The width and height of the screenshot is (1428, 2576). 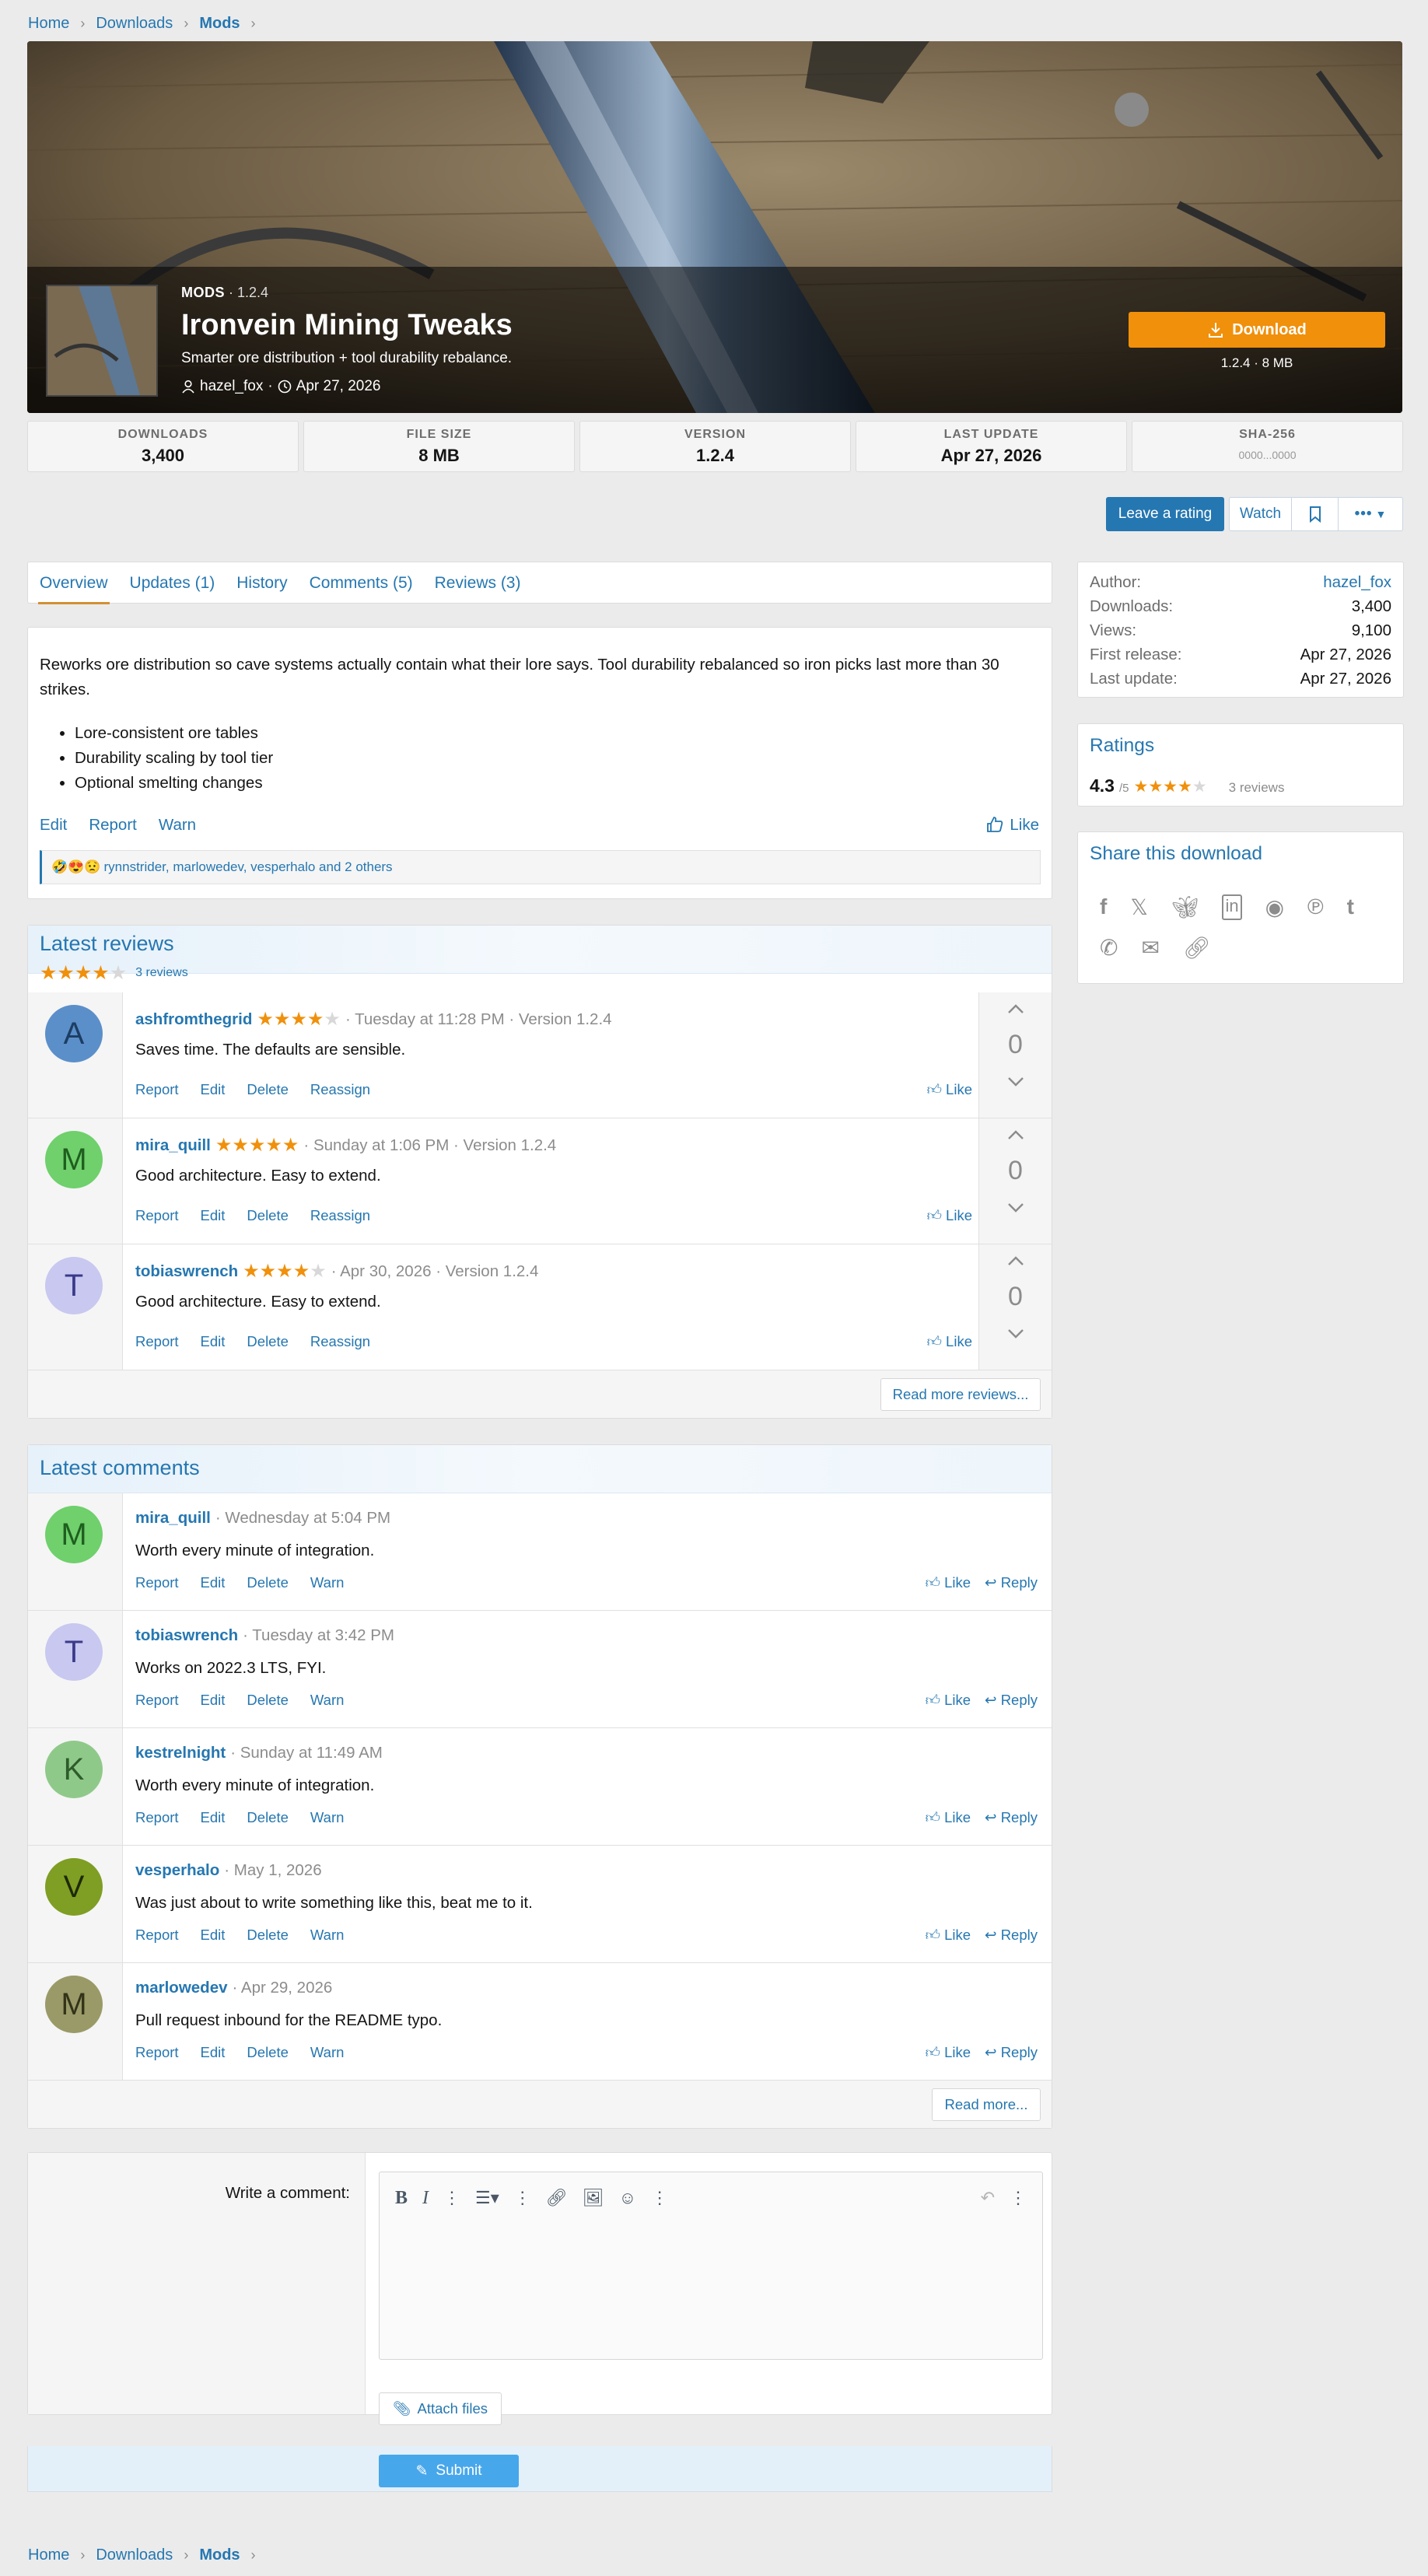 What do you see at coordinates (1139, 907) in the screenshot?
I see `x-icon: 𝕏` at bounding box center [1139, 907].